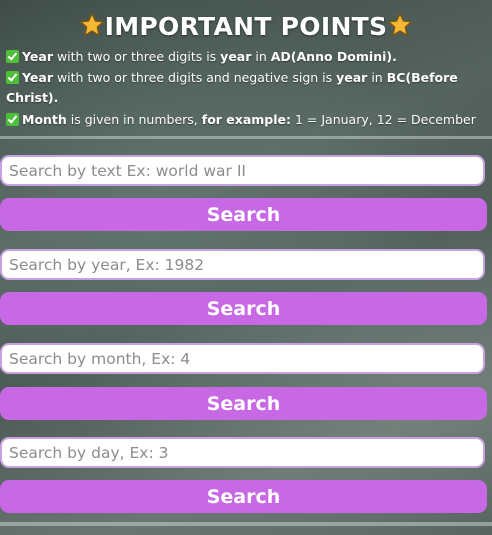  Describe the element at coordinates (242, 170) in the screenshot. I see `search-text-input` at that location.